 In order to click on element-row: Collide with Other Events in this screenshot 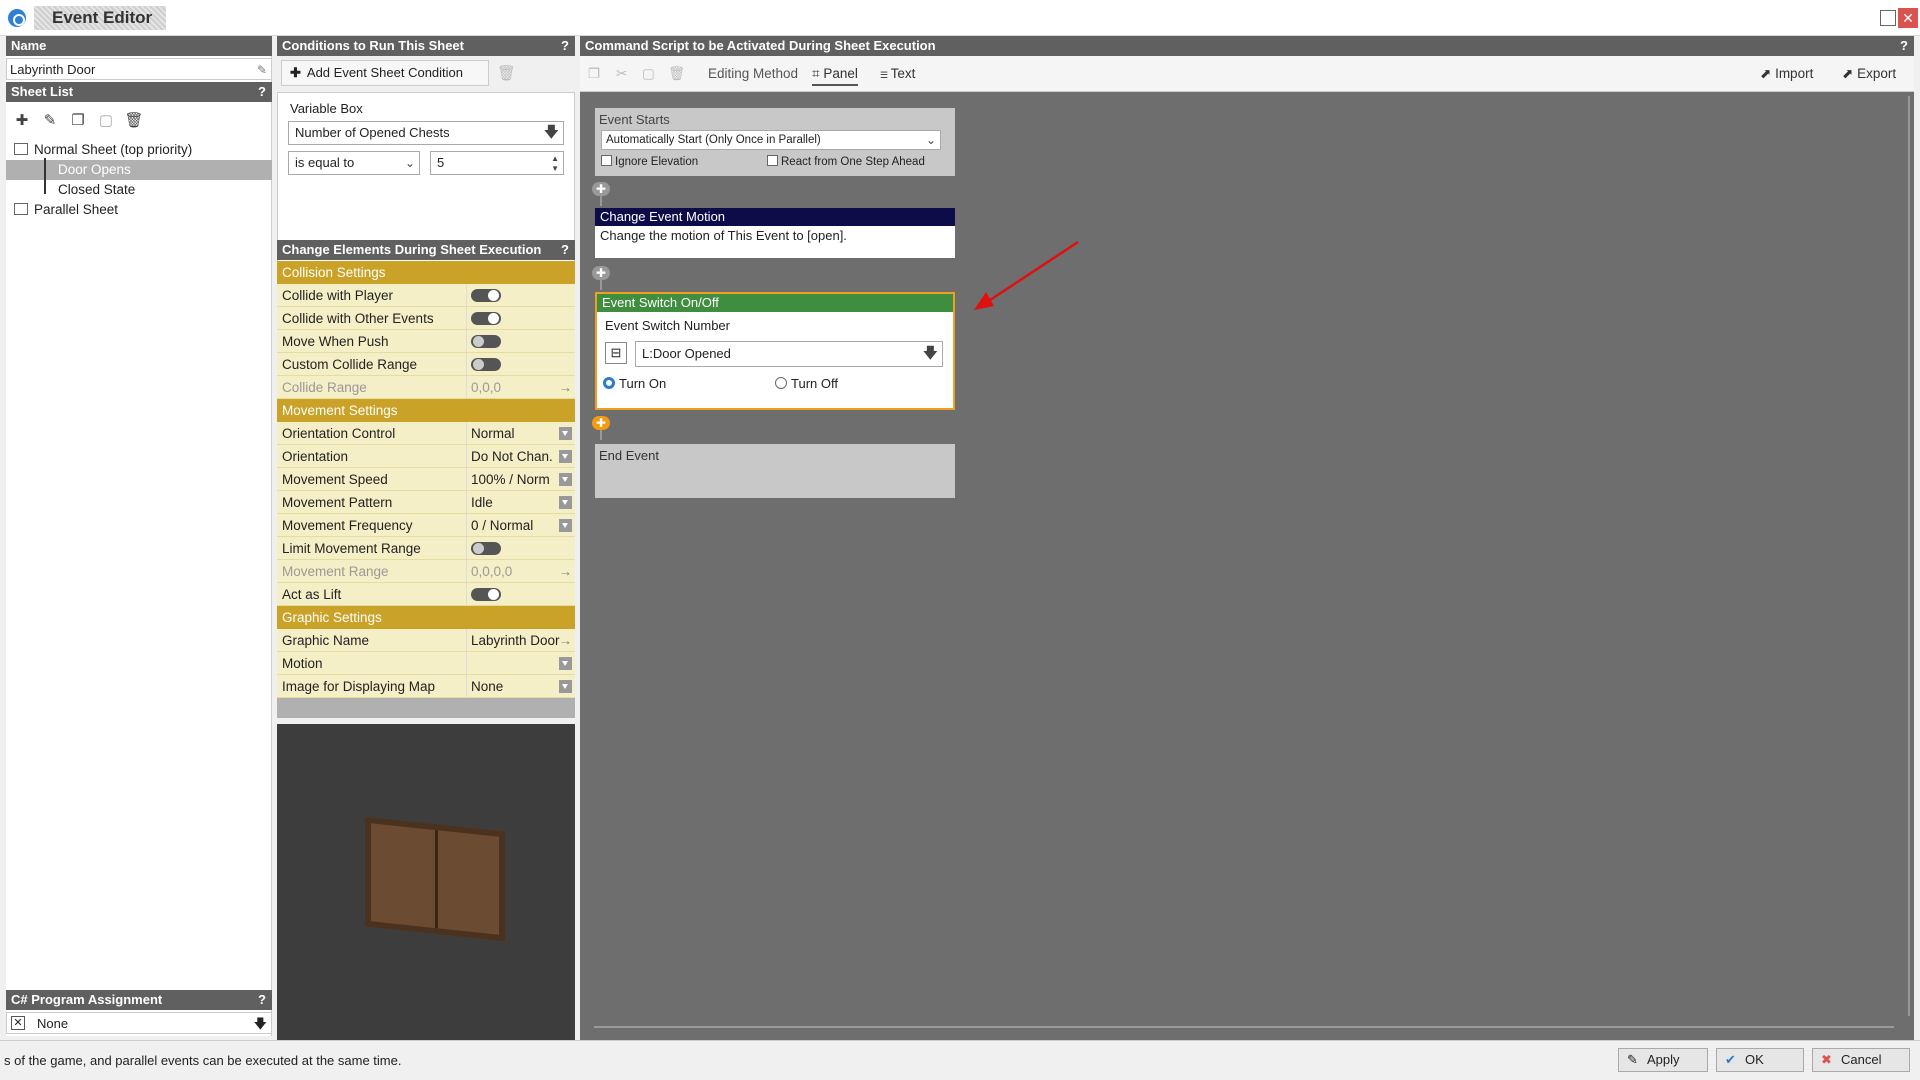, I will do `click(426, 318)`.